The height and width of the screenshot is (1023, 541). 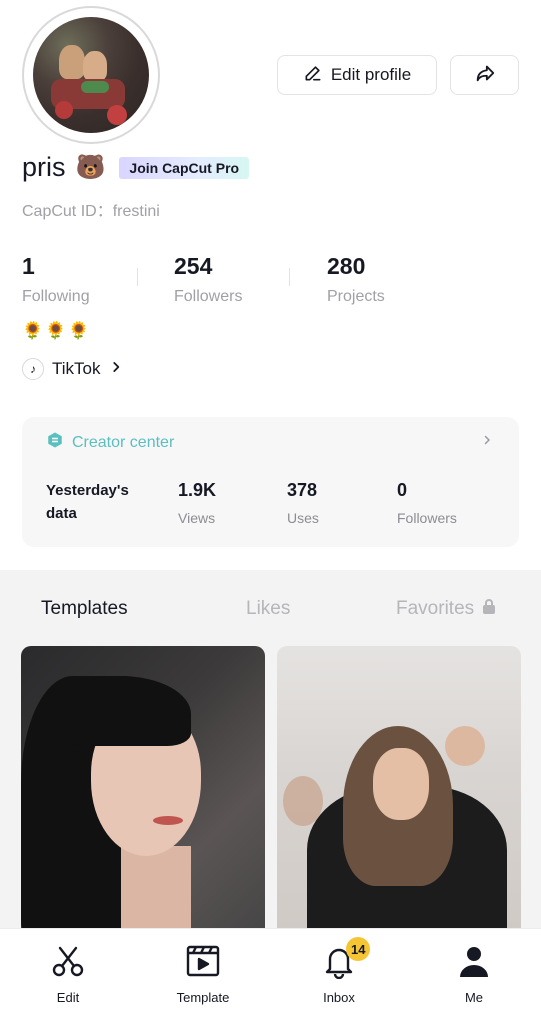 I want to click on tab-favorites: Favorites, so click(x=446, y=609).